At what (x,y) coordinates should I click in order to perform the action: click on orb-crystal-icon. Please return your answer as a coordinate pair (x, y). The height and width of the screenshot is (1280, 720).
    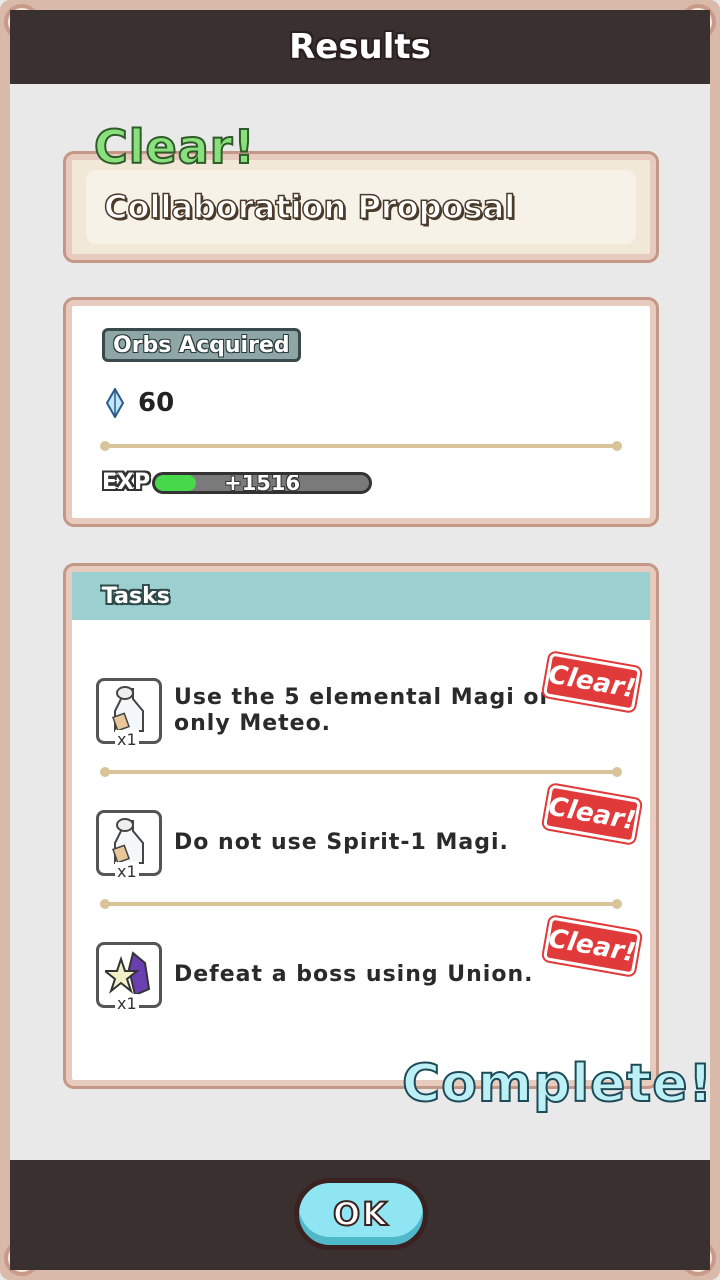
    Looking at the image, I should click on (115, 403).